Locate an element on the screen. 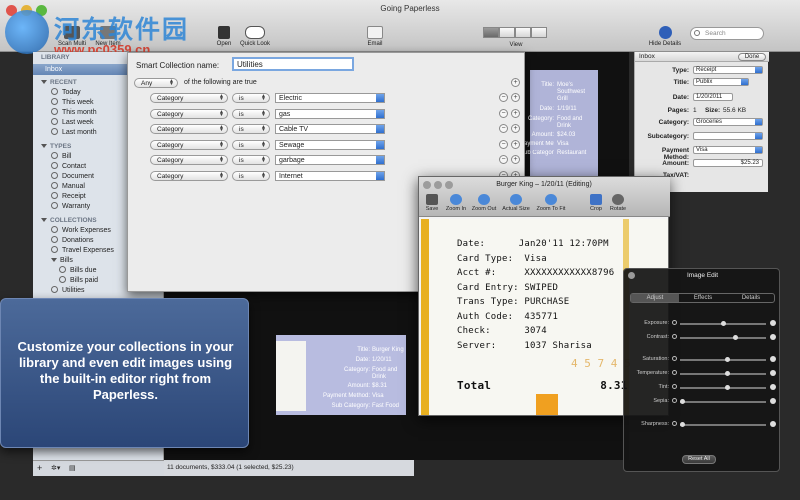 The image size is (800, 500). tab-adjust: Adjust is located at coordinates (655, 298).